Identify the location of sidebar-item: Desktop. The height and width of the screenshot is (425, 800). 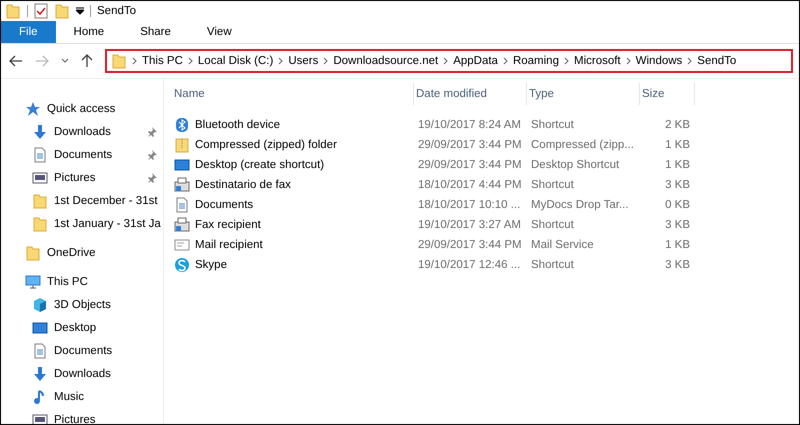
(82, 327).